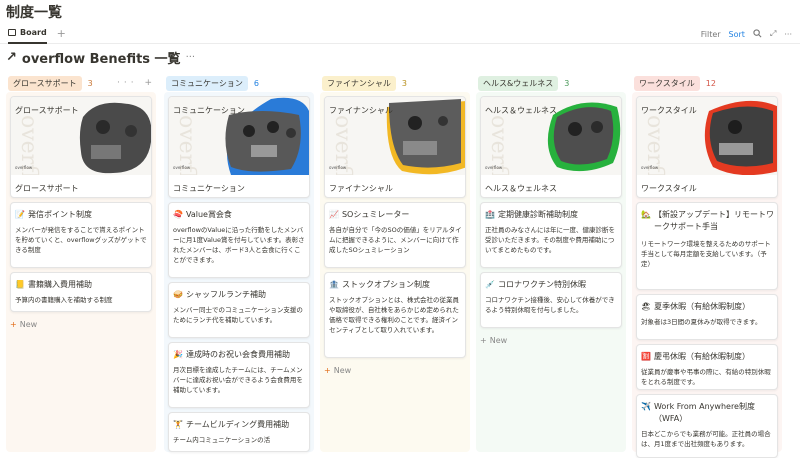 The image size is (800, 458). Describe the element at coordinates (788, 34) in the screenshot. I see `more-icon: ···` at that location.